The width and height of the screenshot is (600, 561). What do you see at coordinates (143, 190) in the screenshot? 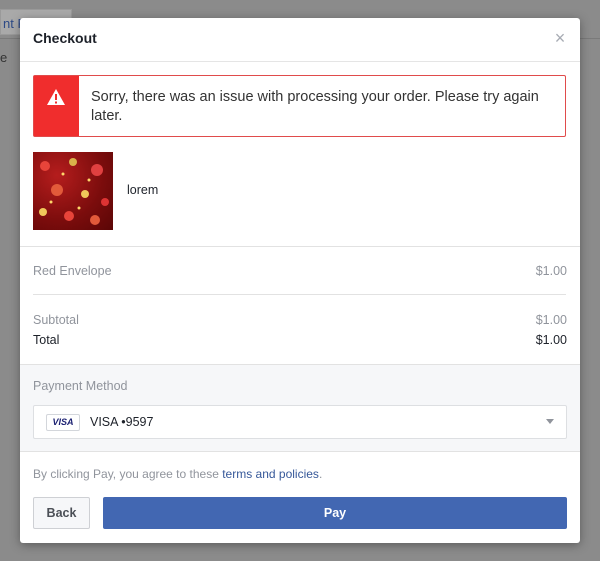
I see `product-name: lorem` at bounding box center [143, 190].